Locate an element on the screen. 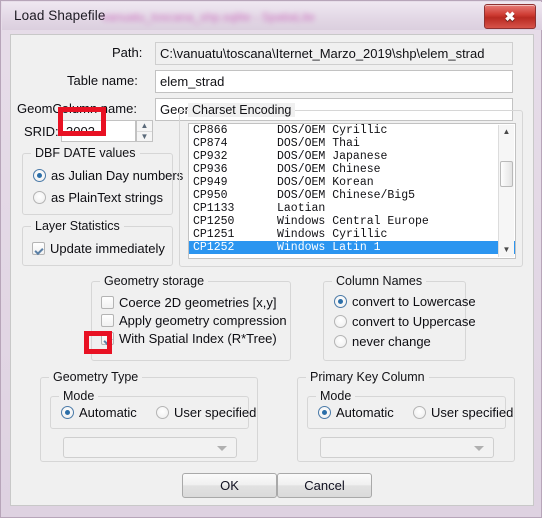 This screenshot has height=518, width=542. charset-name: DOS/OEM Chinese/Big5 is located at coordinates (346, 195).